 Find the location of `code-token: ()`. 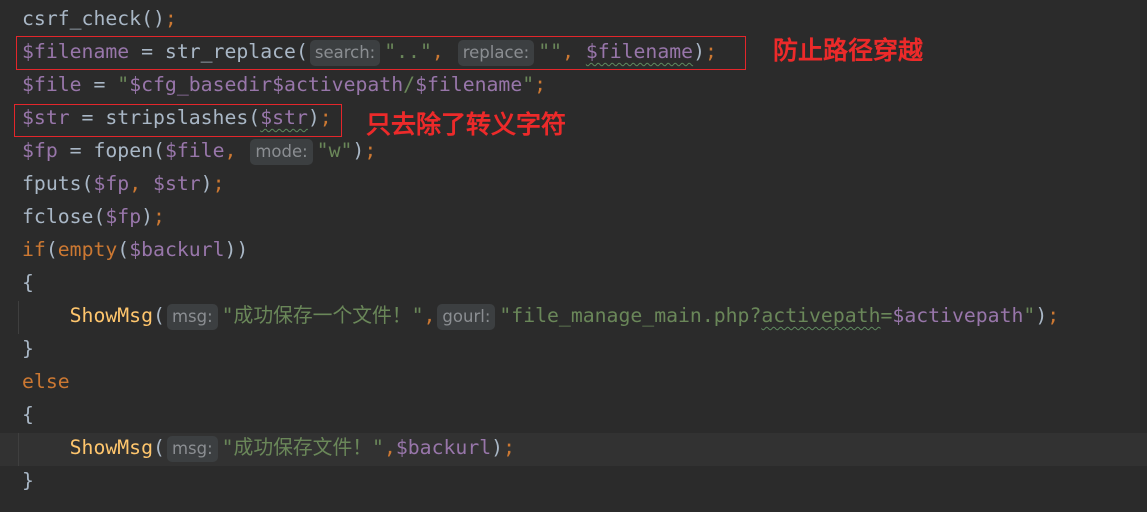

code-token: () is located at coordinates (153, 18).